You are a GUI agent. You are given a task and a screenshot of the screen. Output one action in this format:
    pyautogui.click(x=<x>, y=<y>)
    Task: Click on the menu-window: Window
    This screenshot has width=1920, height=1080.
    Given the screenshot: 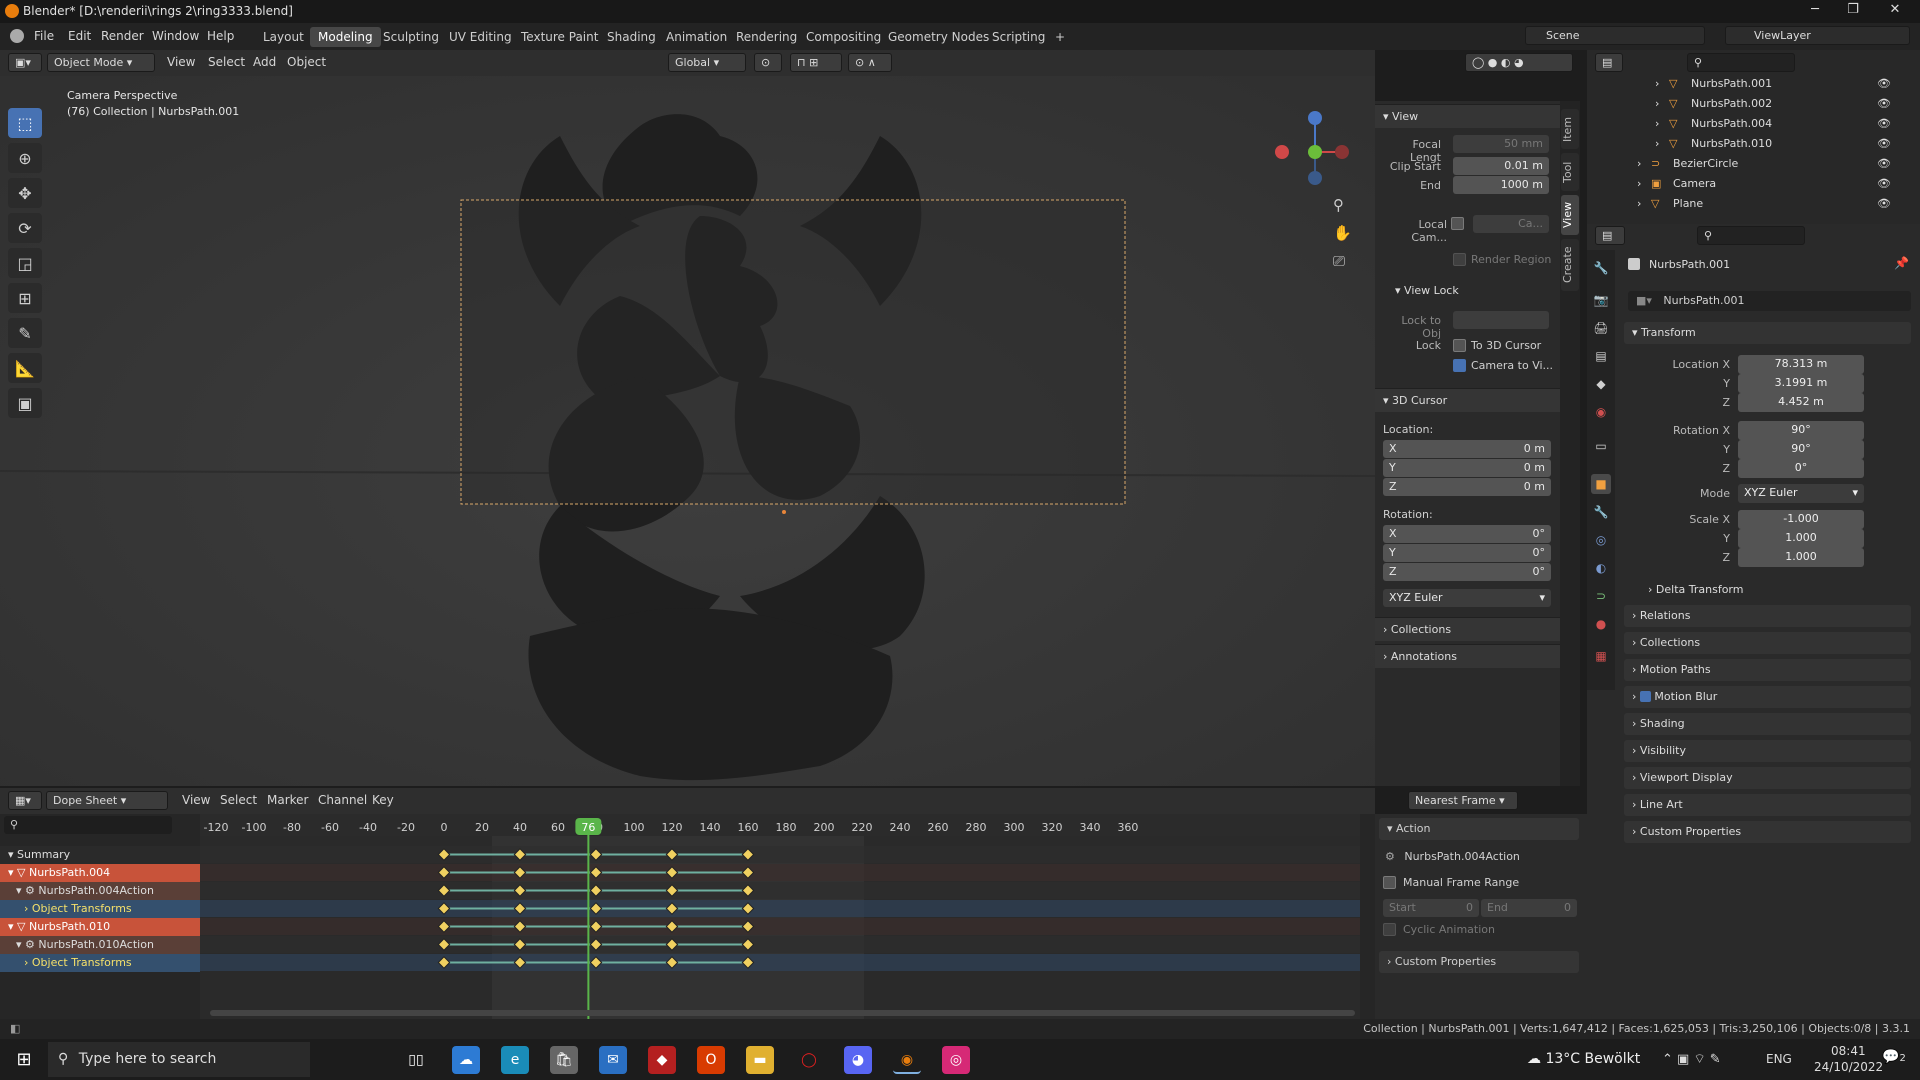 What is the action you would take?
    pyautogui.click(x=175, y=36)
    